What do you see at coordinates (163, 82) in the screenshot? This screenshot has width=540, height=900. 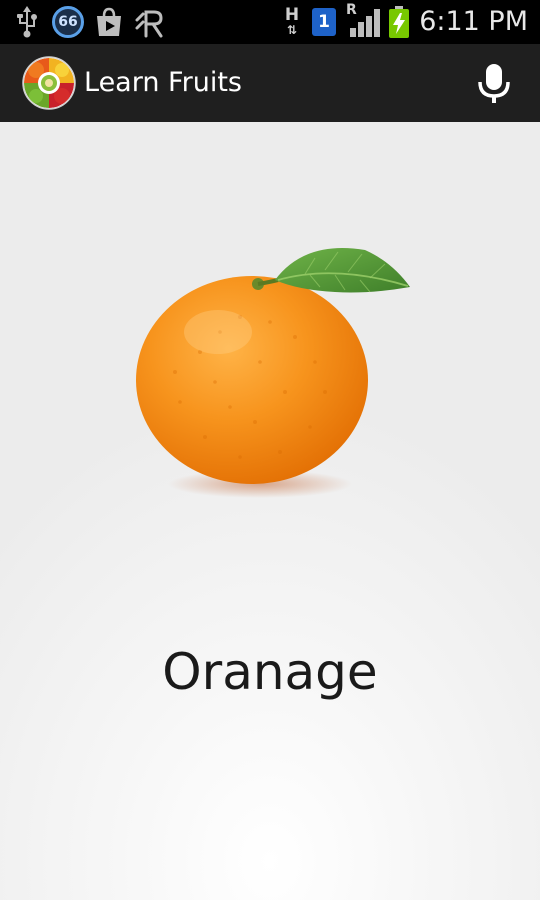 I see `app-title: Learn Fruits` at bounding box center [163, 82].